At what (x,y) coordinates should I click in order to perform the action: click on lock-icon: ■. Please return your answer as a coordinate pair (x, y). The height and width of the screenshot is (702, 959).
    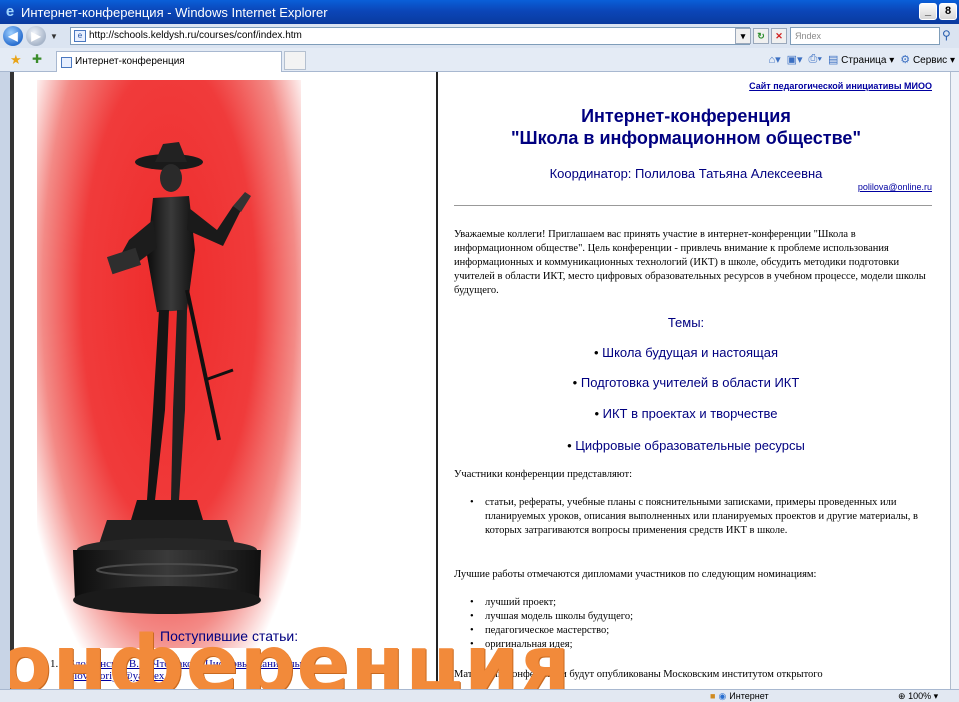
    Looking at the image, I should click on (713, 696).